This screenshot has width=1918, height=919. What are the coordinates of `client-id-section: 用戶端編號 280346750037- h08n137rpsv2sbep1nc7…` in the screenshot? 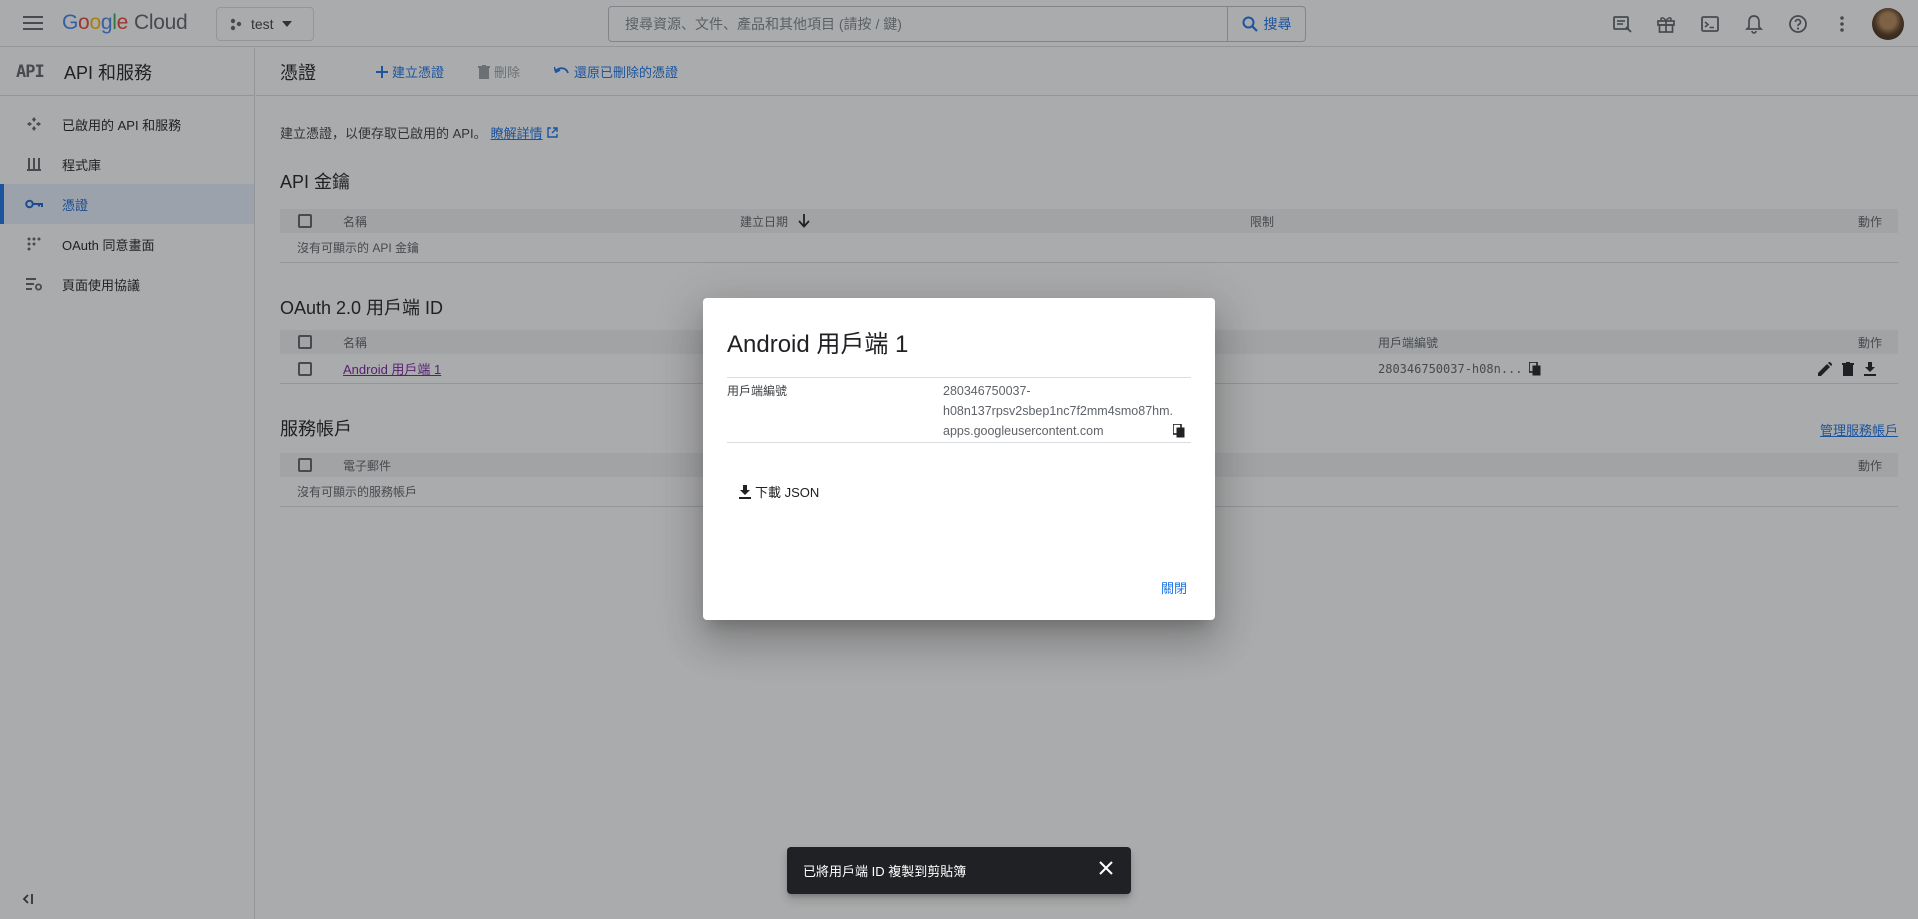 It's located at (959, 410).